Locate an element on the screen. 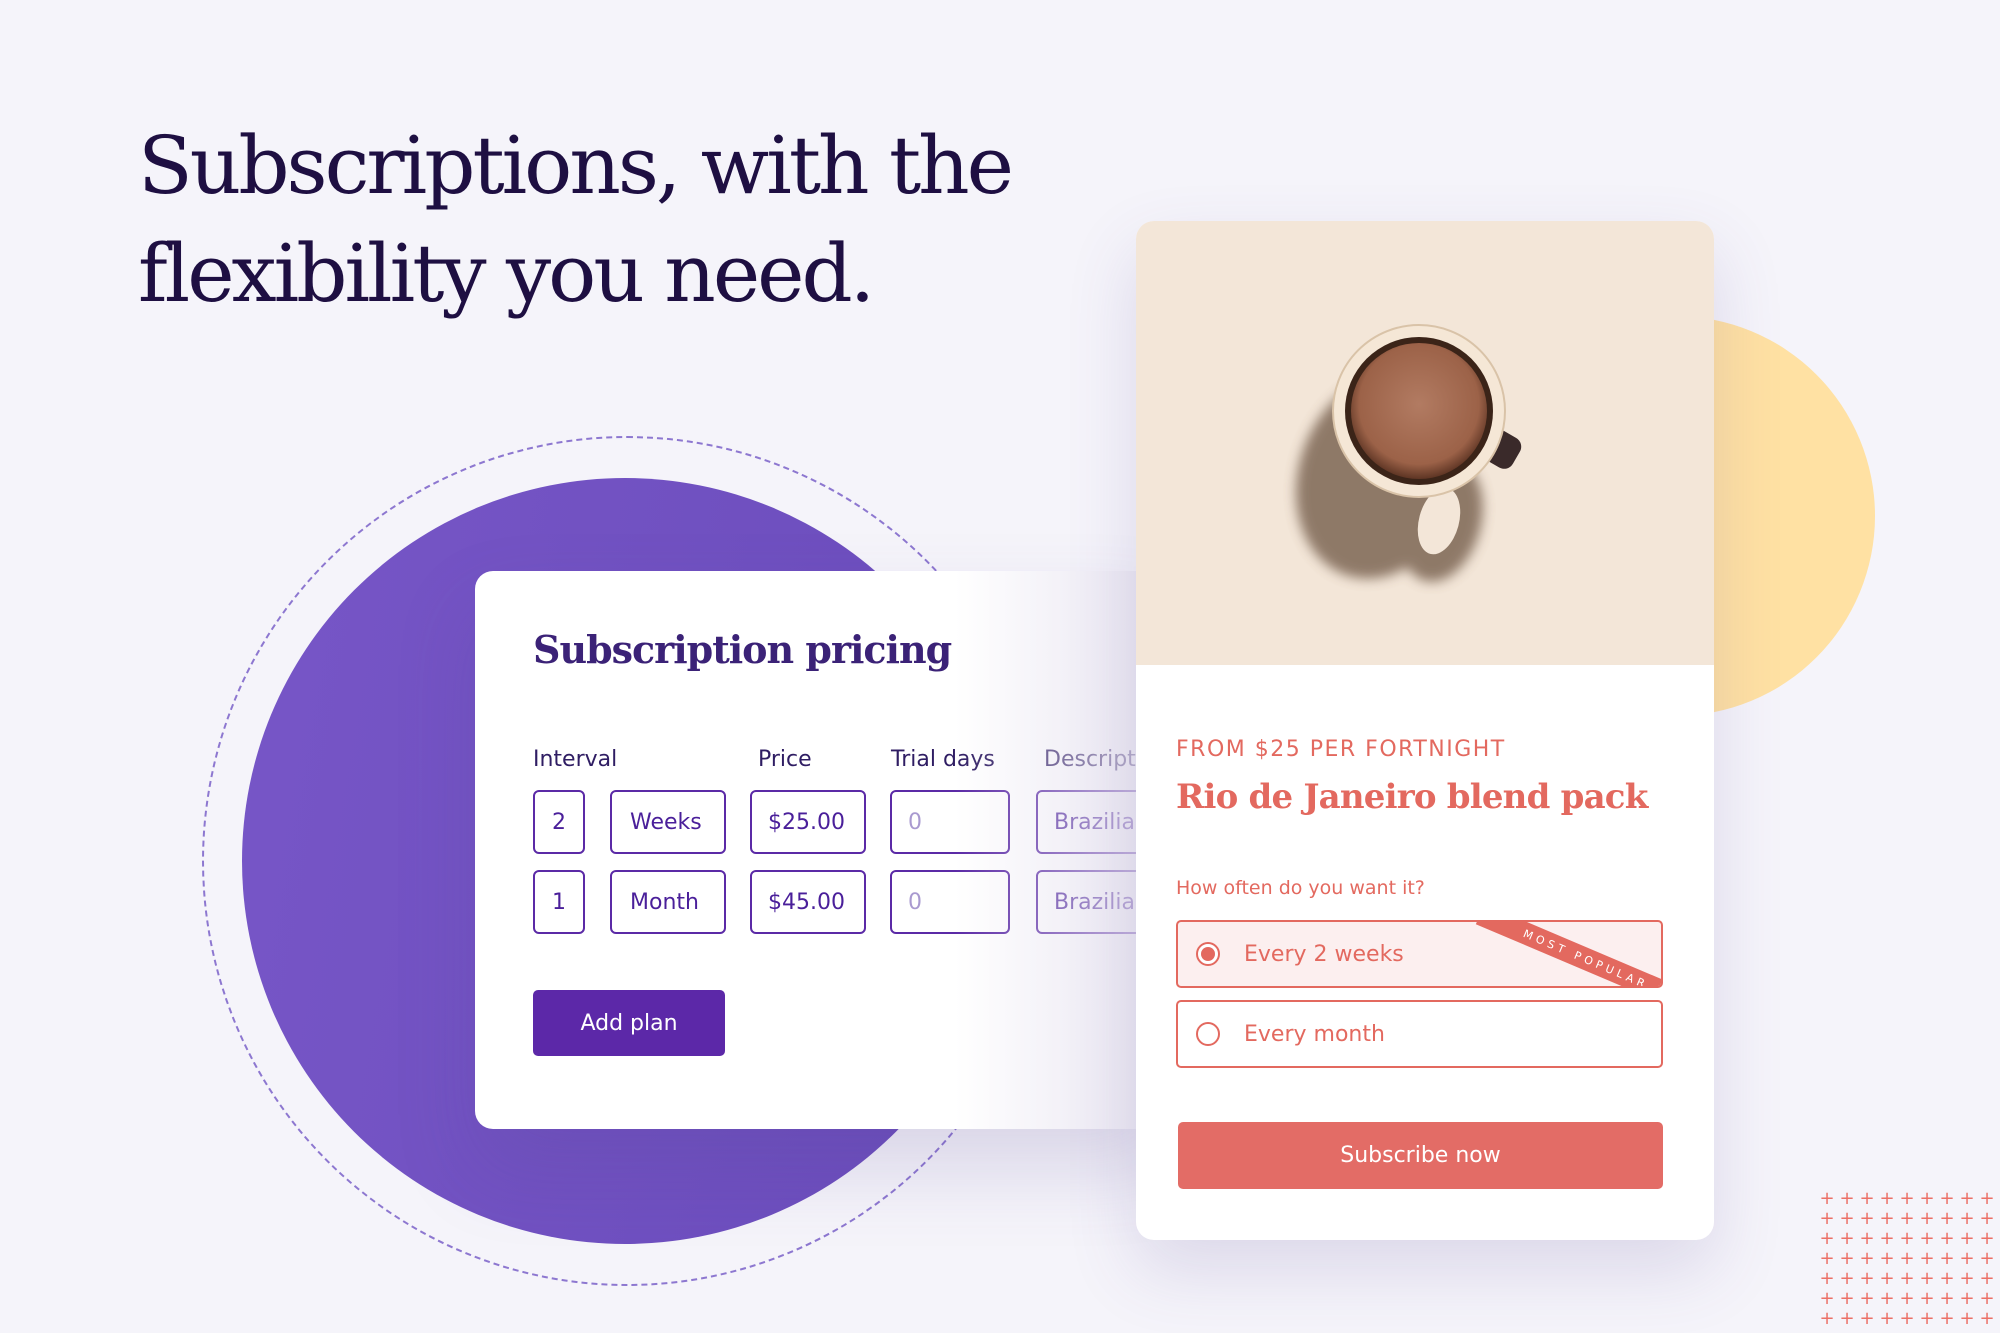 This screenshot has height=1333, width=2000. headline-line-1: Subscriptions, with the is located at coordinates (576, 165).